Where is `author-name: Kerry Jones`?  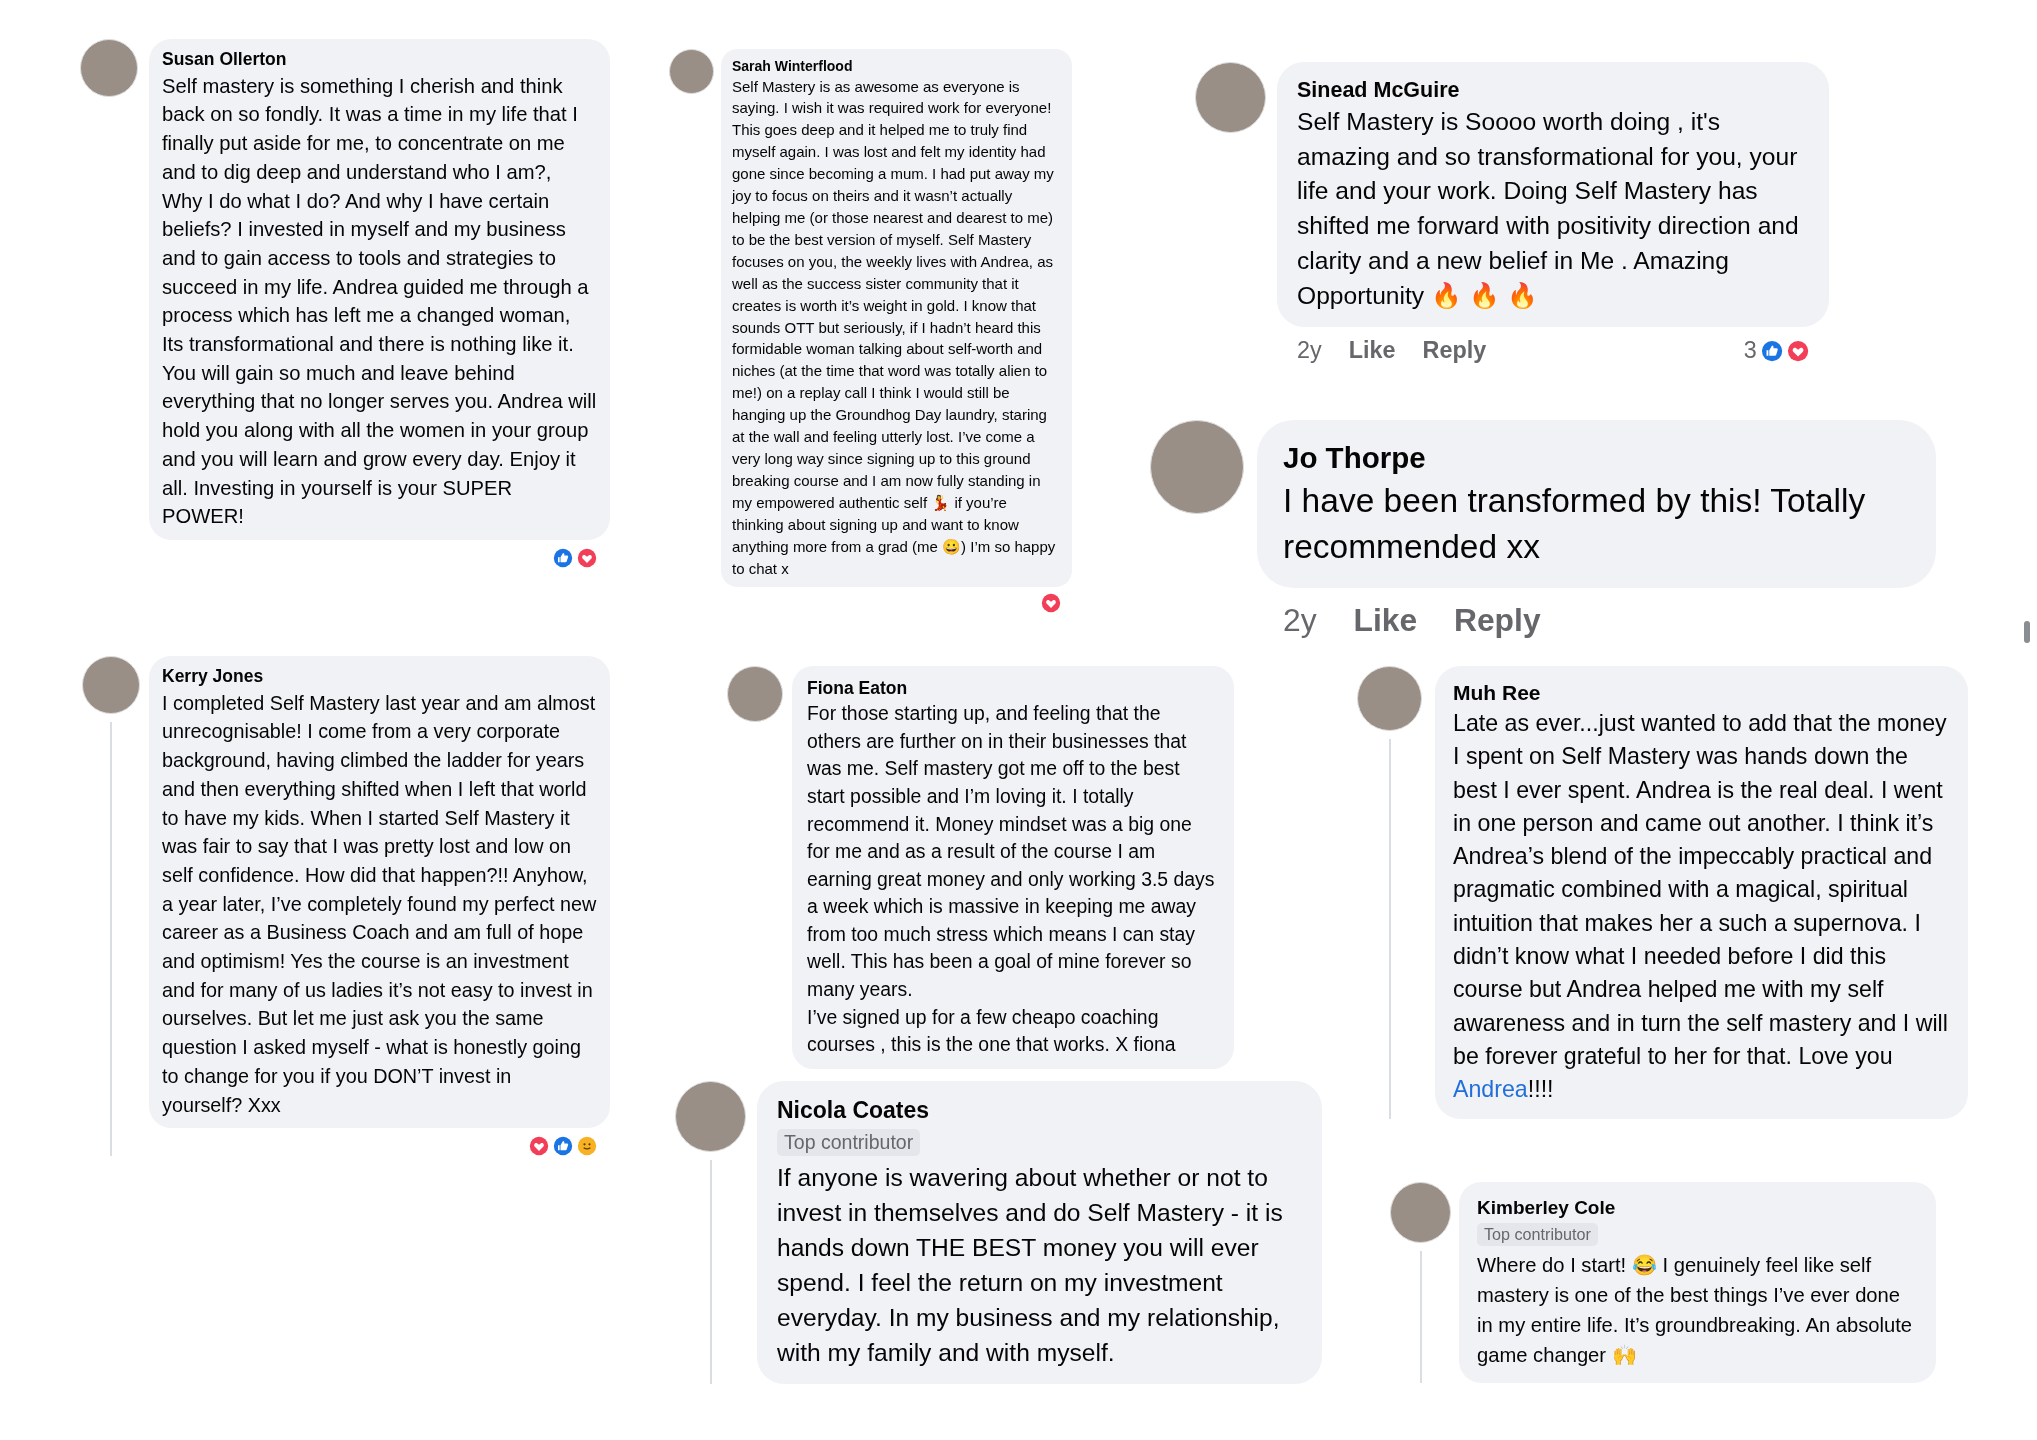 author-name: Kerry Jones is located at coordinates (379, 677).